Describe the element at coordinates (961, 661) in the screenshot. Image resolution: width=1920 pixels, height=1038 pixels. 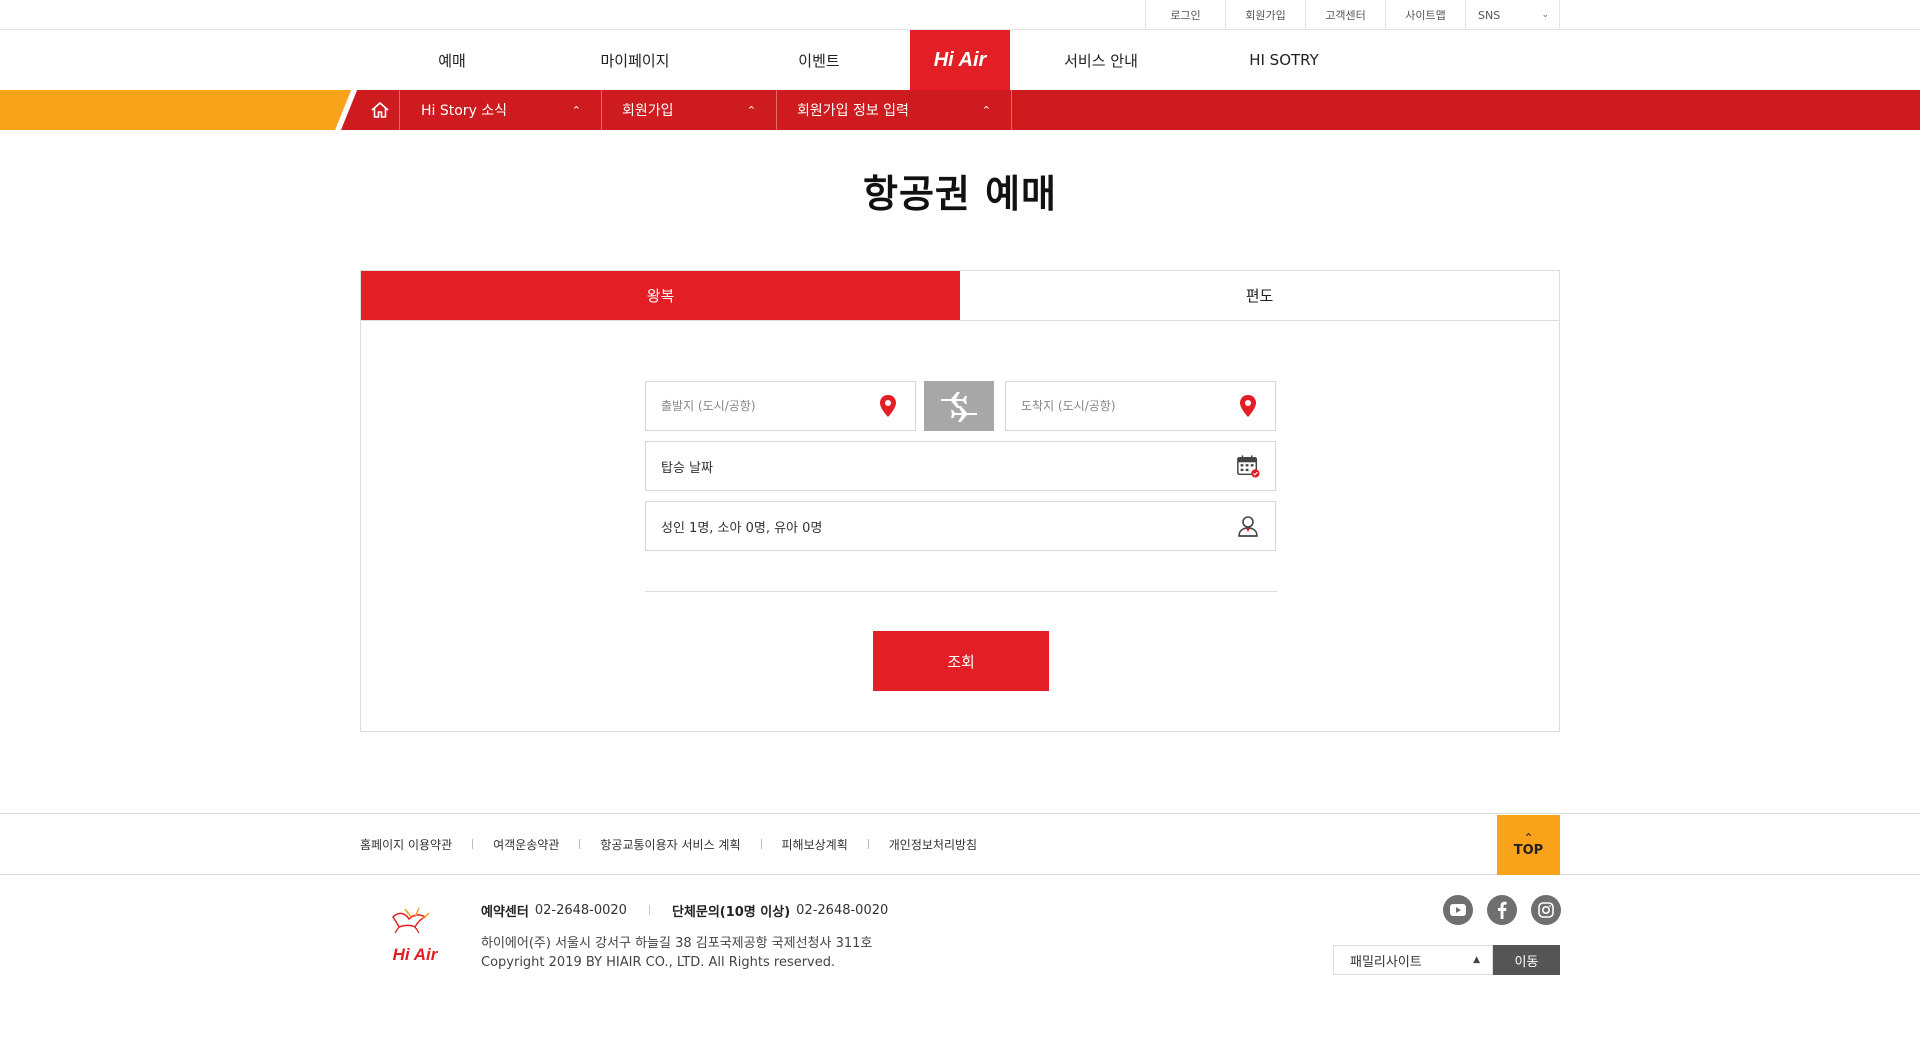
I see `search-button: 조회` at that location.